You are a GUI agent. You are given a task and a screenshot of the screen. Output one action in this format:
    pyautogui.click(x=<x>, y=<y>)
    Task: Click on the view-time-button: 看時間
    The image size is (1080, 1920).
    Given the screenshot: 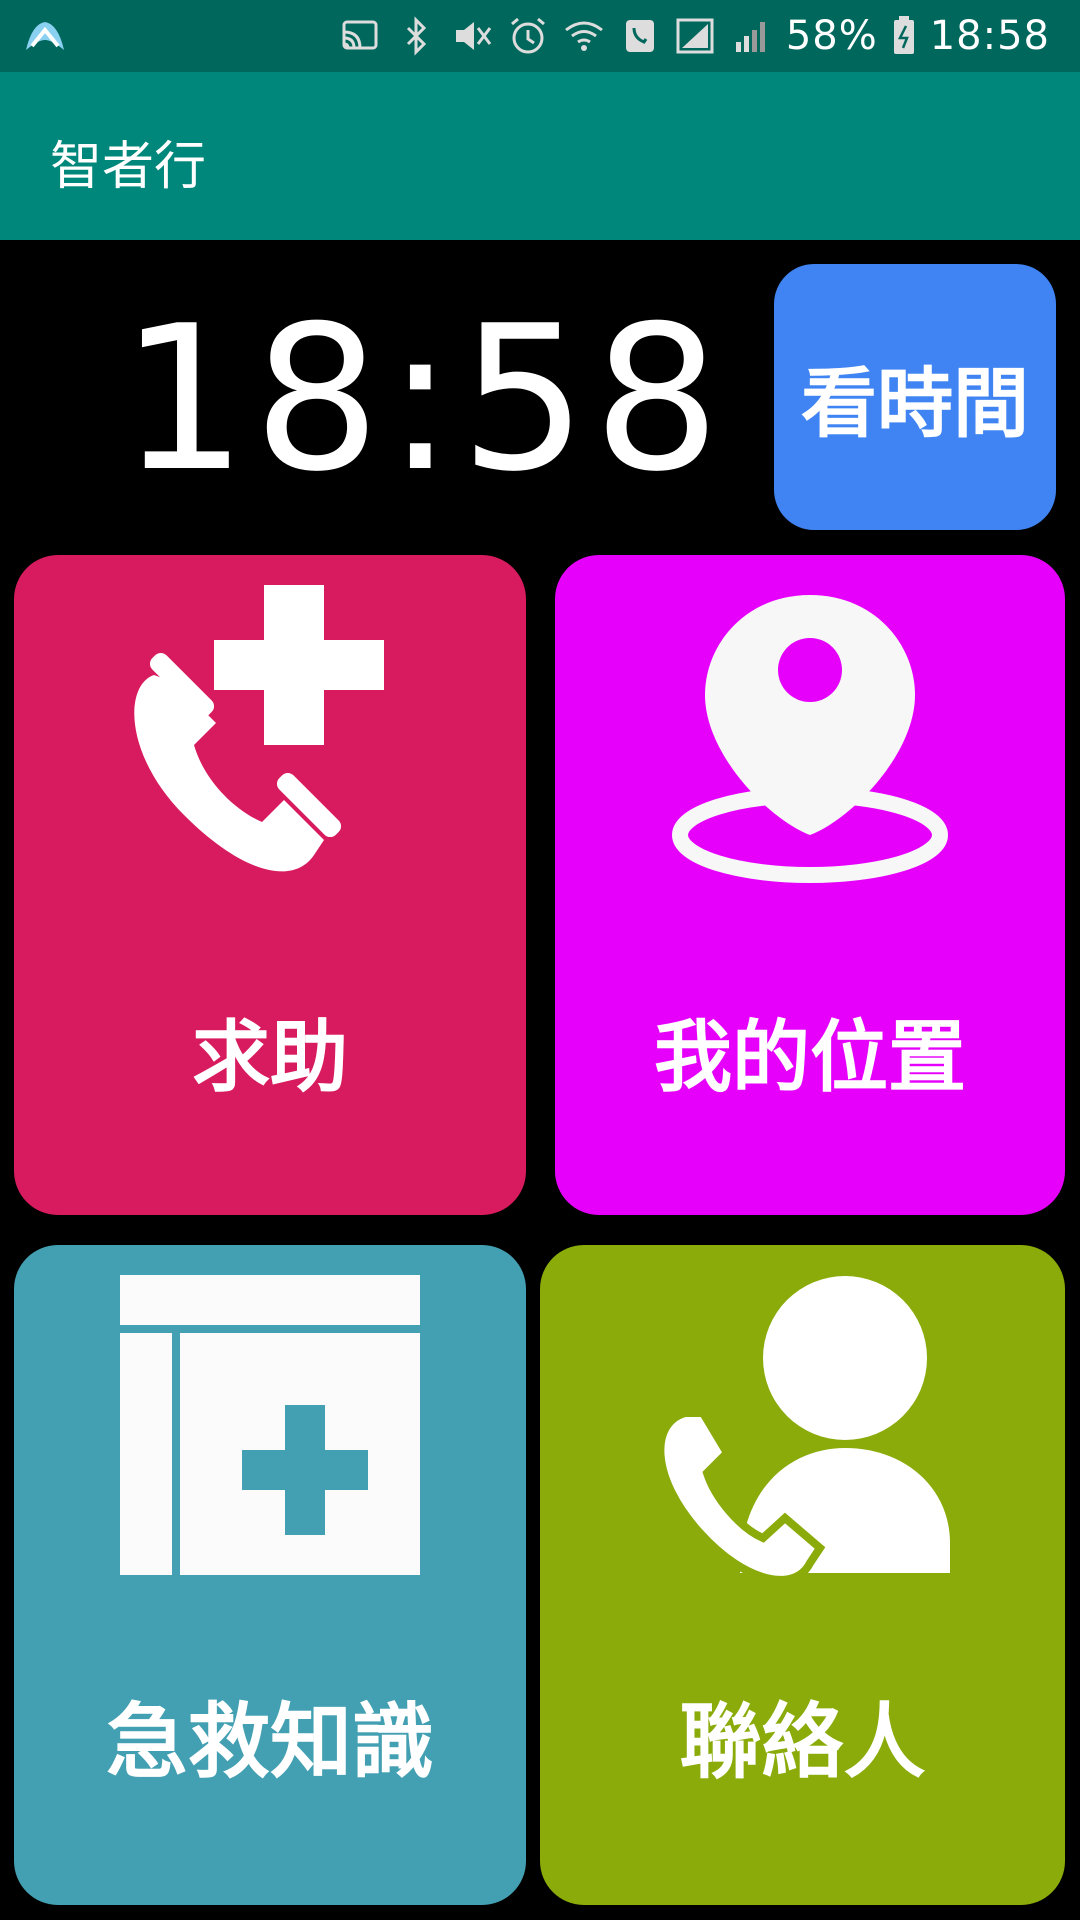 What is the action you would take?
    pyautogui.click(x=915, y=397)
    